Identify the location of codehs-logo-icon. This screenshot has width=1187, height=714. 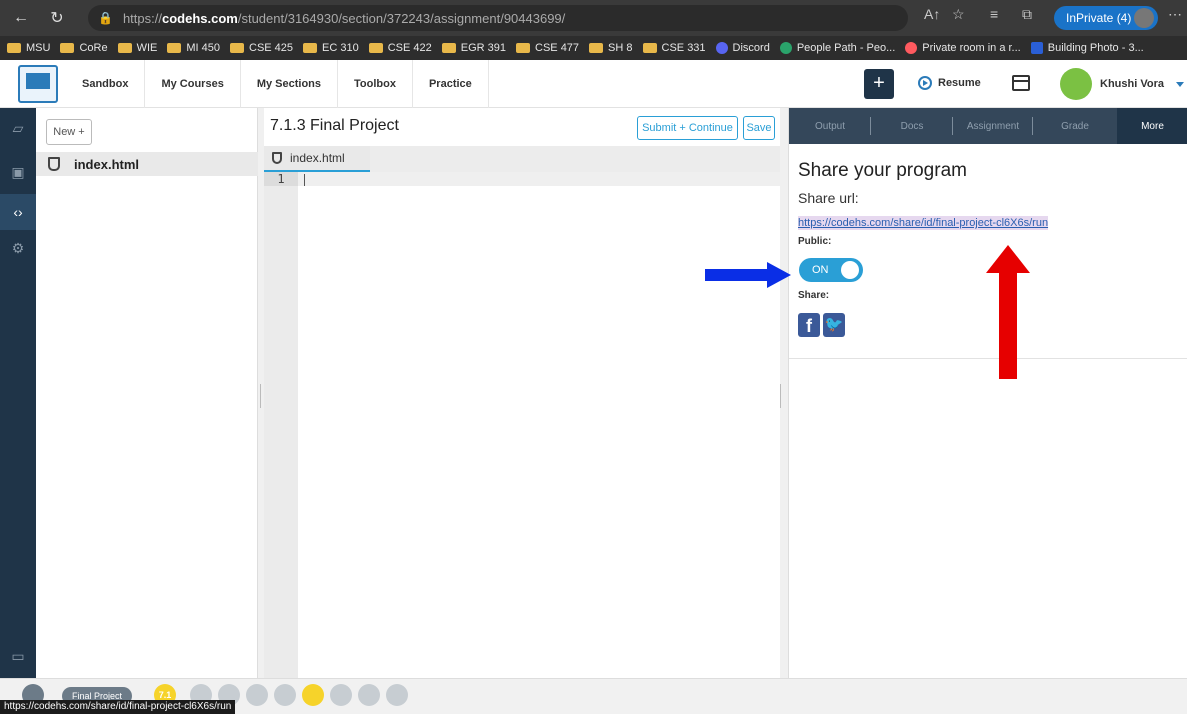
(38, 83).